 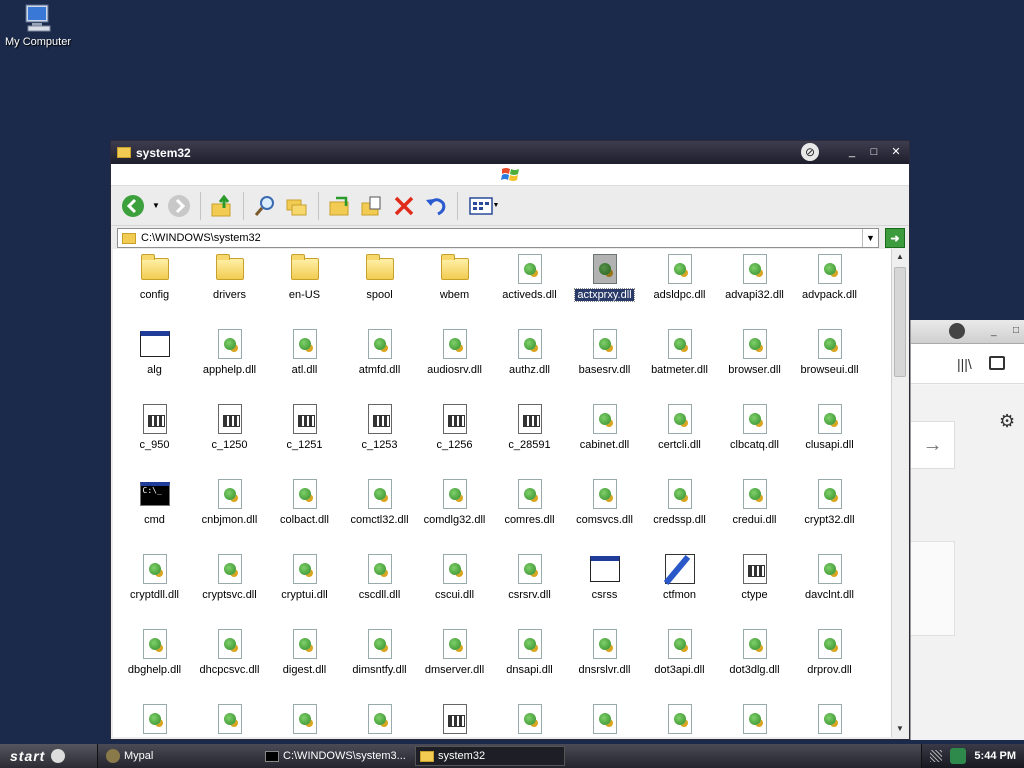 What do you see at coordinates (510, 152) in the screenshot?
I see `window-titlebar: system32 ⊘ _ □ ✕` at bounding box center [510, 152].